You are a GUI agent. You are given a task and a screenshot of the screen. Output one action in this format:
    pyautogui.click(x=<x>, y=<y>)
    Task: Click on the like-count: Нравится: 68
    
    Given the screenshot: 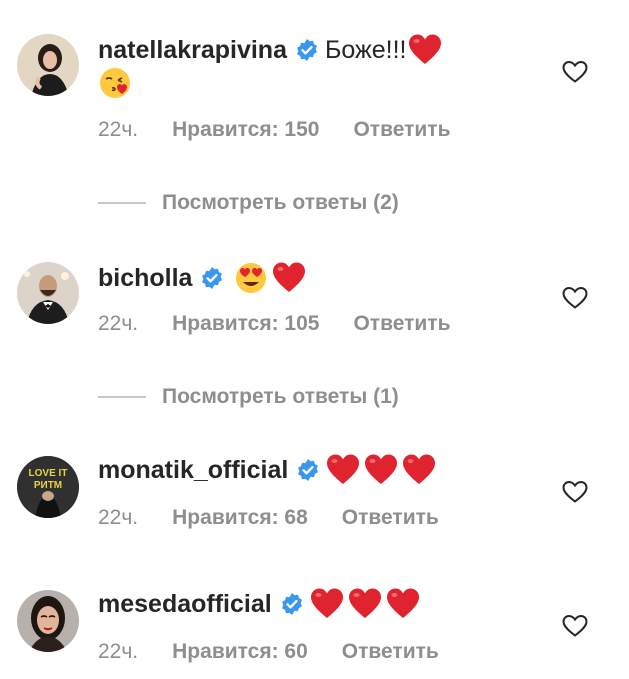 What is the action you would take?
    pyautogui.click(x=240, y=518)
    